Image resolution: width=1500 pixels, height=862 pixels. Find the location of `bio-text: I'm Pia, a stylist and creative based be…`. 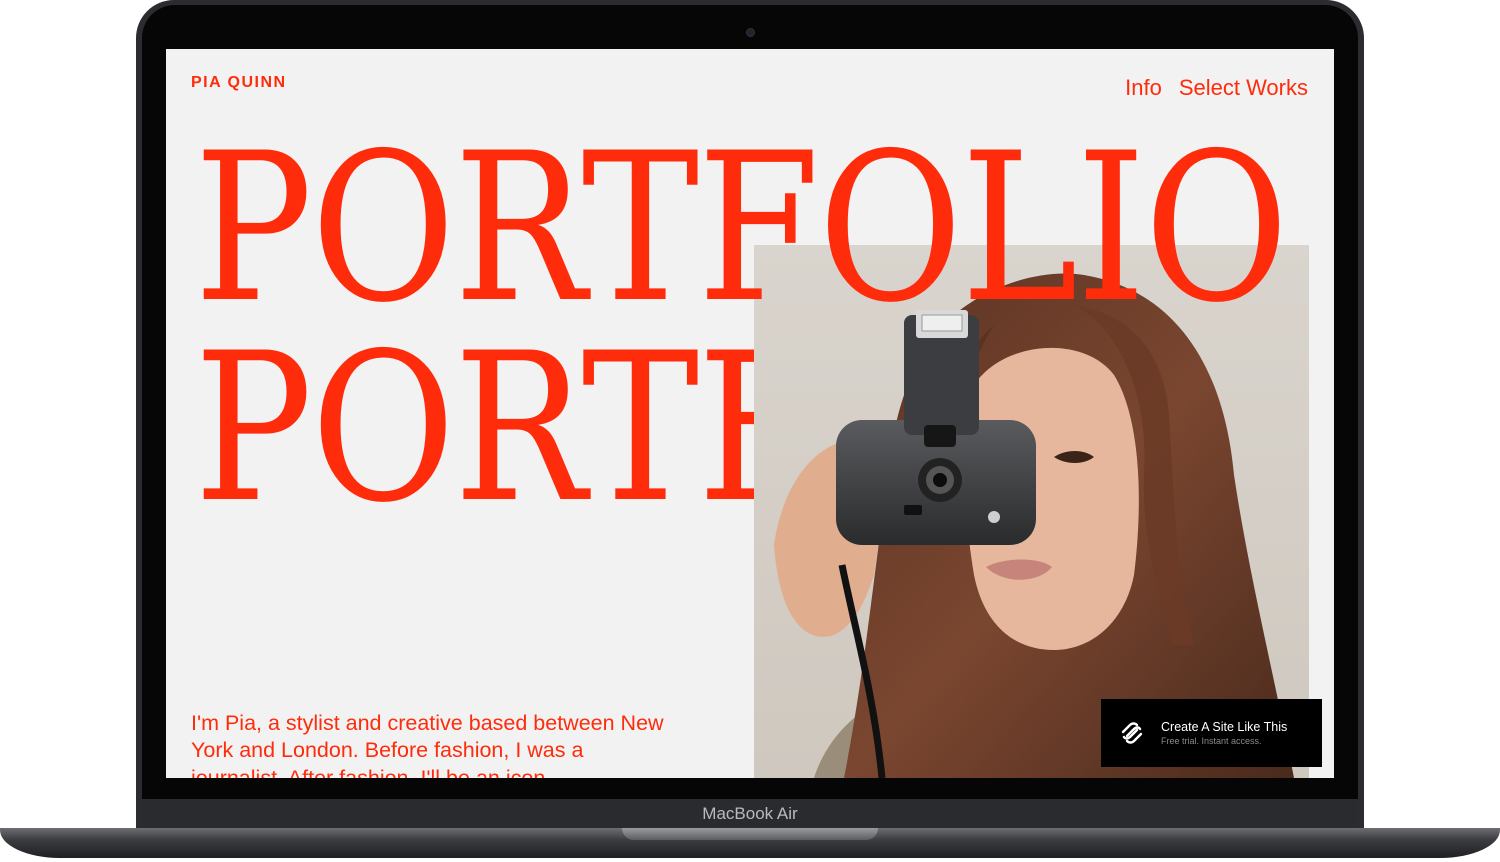

bio-text: I'm Pia, a stylist and creative based be… is located at coordinates (427, 744).